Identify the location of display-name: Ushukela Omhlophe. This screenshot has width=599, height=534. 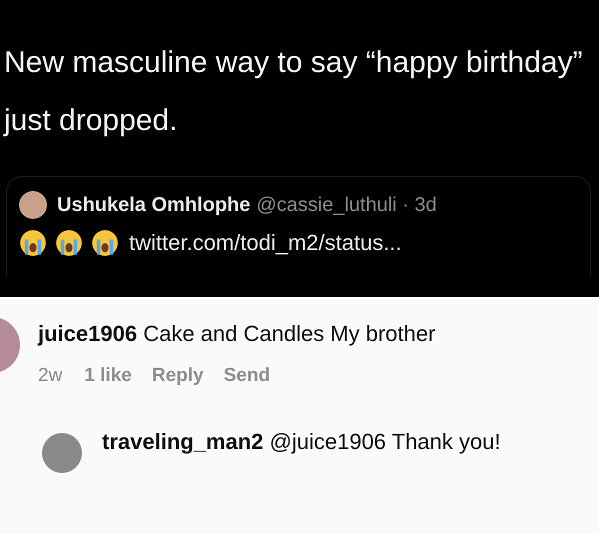
(153, 205).